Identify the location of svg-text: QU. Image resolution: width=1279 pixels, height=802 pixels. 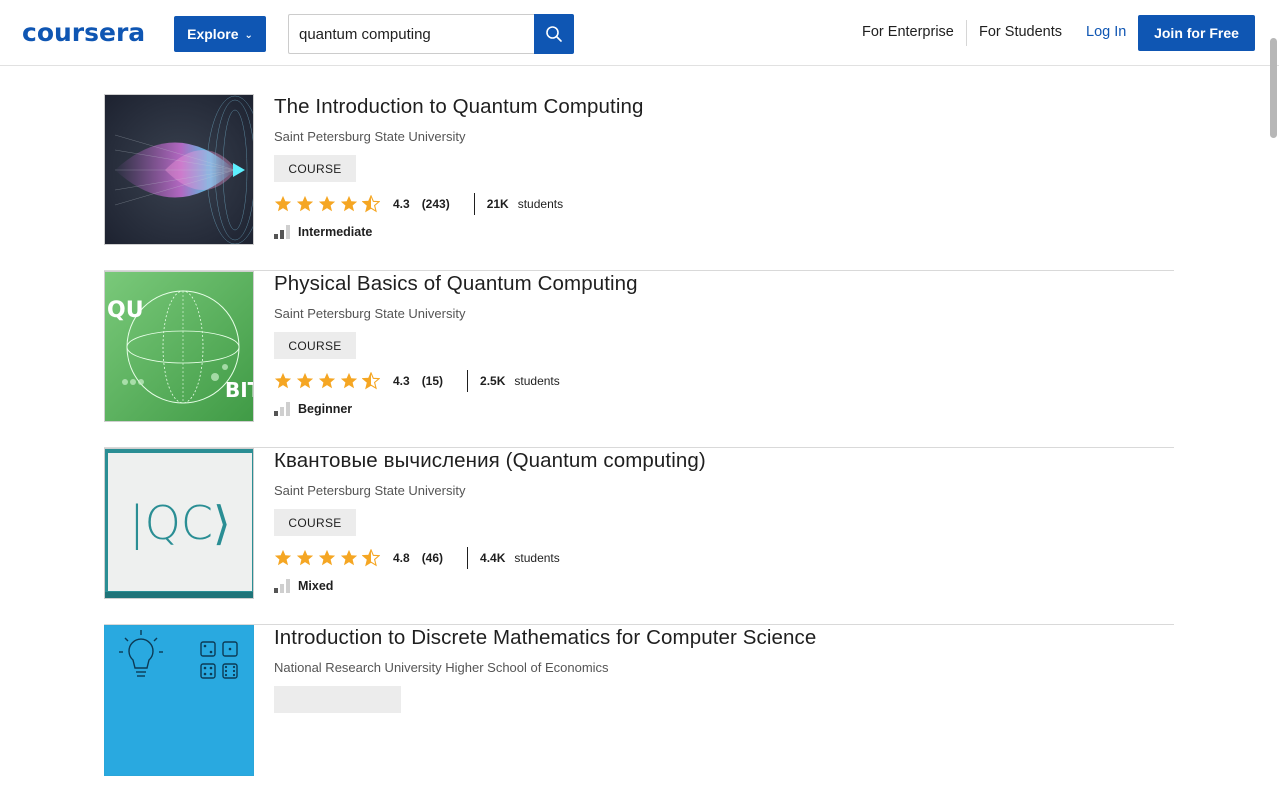
(125, 310).